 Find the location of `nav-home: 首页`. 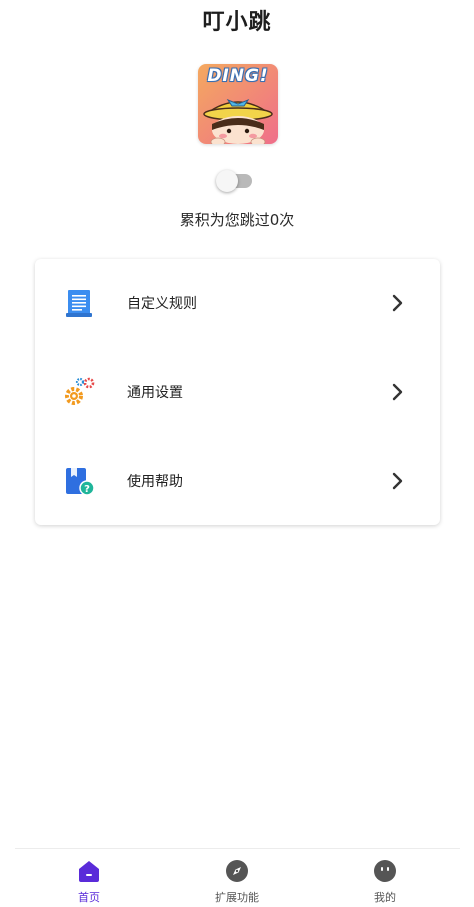

nav-home: 首页 is located at coordinates (89, 878).